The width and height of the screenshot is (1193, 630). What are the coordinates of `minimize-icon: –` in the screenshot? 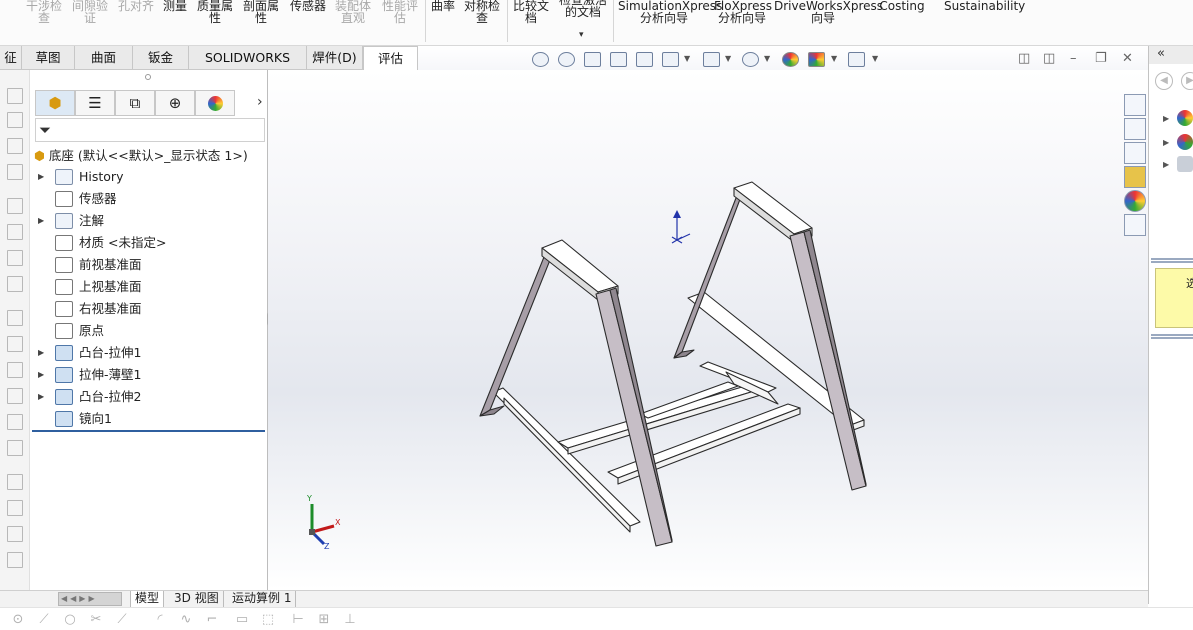 It's located at (1073, 59).